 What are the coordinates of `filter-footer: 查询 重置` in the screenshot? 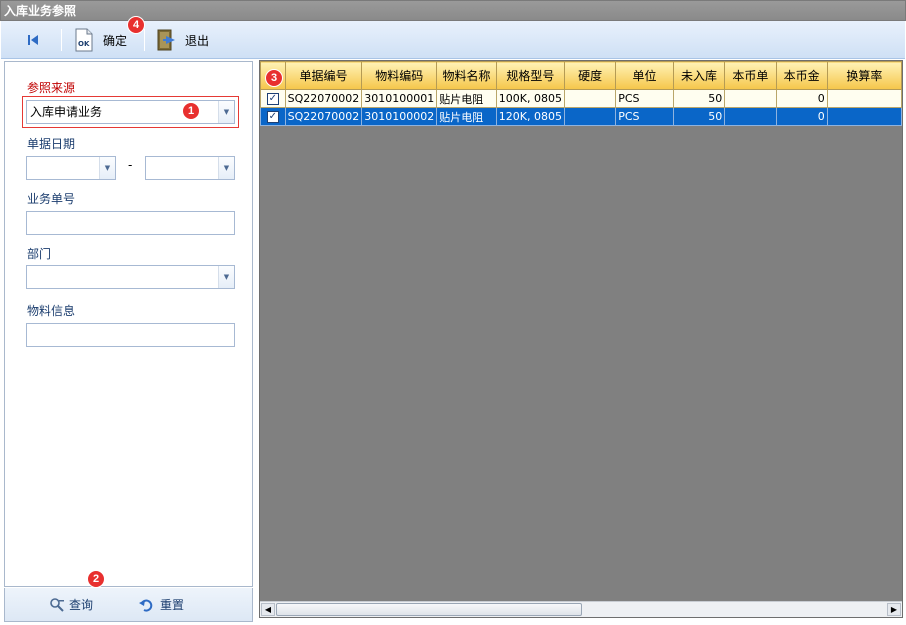 It's located at (128, 605).